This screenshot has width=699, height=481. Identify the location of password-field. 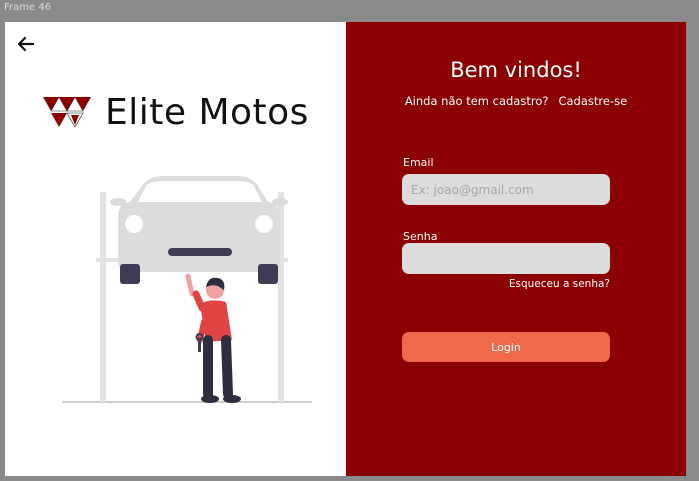
(506, 258).